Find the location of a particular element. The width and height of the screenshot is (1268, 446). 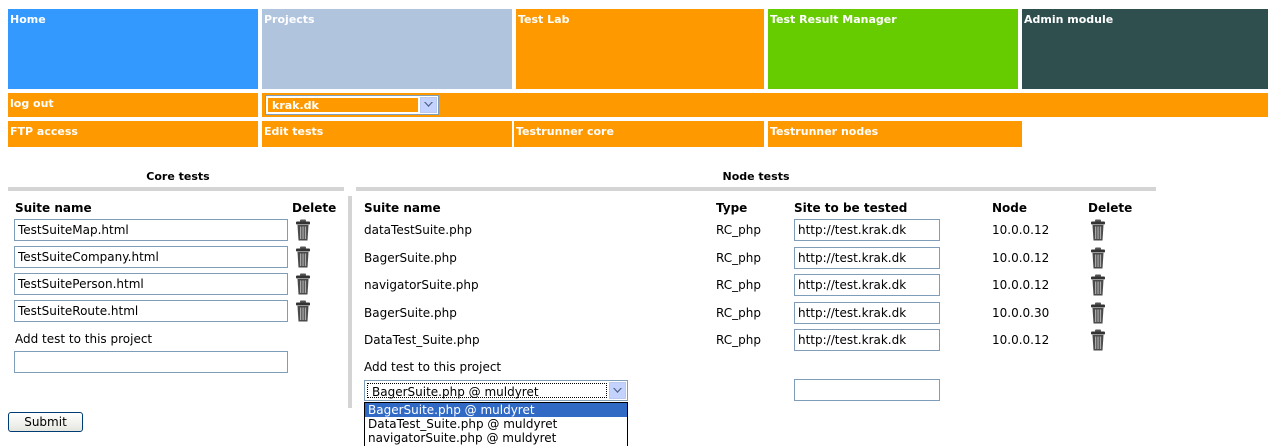

subnav-label: FTP access is located at coordinates (44, 131).